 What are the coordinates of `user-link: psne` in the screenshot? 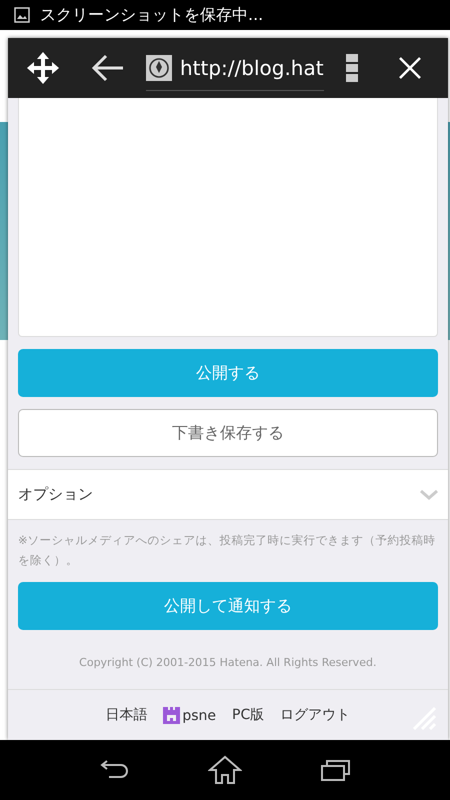 It's located at (189, 715).